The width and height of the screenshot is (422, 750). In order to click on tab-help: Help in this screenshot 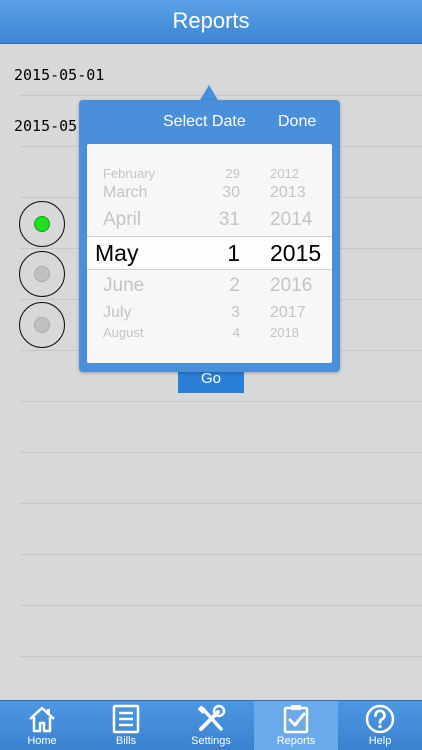, I will do `click(380, 725)`.